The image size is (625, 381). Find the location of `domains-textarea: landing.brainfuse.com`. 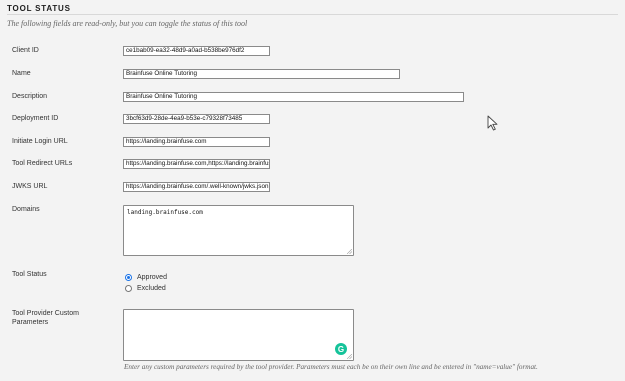

domains-textarea: landing.brainfuse.com is located at coordinates (238, 230).